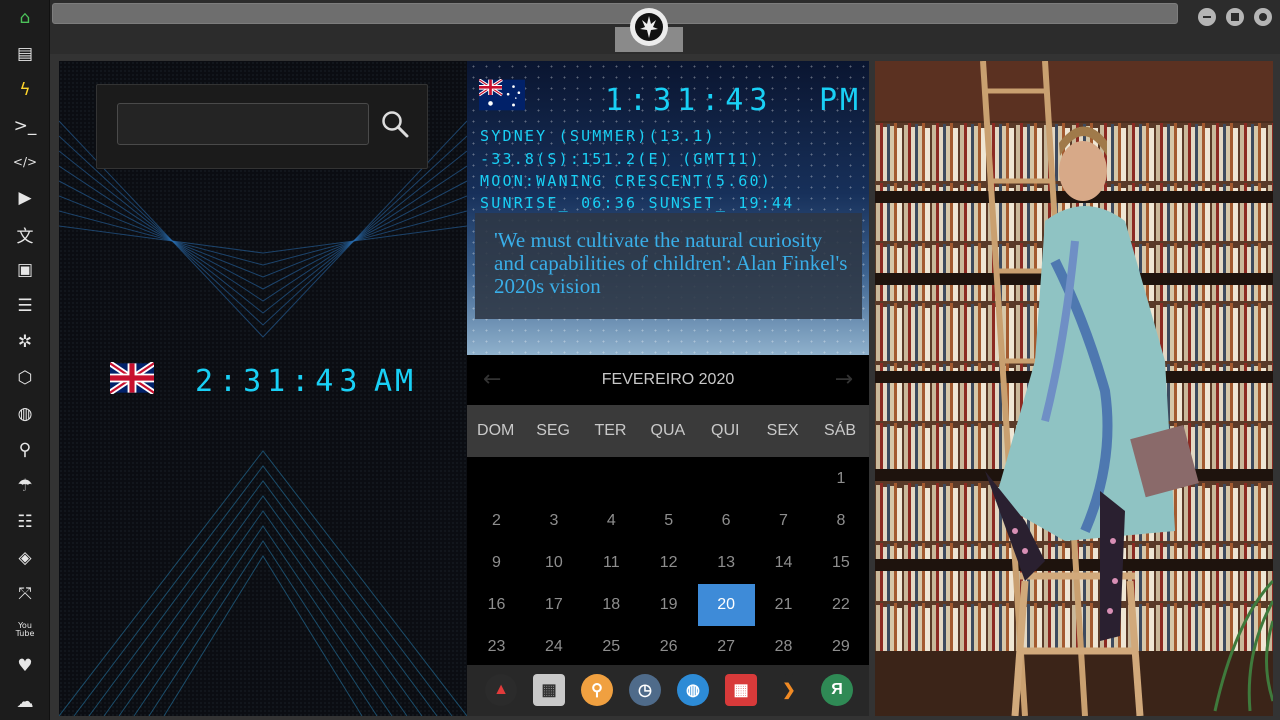 This screenshot has width=1280, height=720. Describe the element at coordinates (782, 430) in the screenshot. I see `weekday-label: SEX` at that location.